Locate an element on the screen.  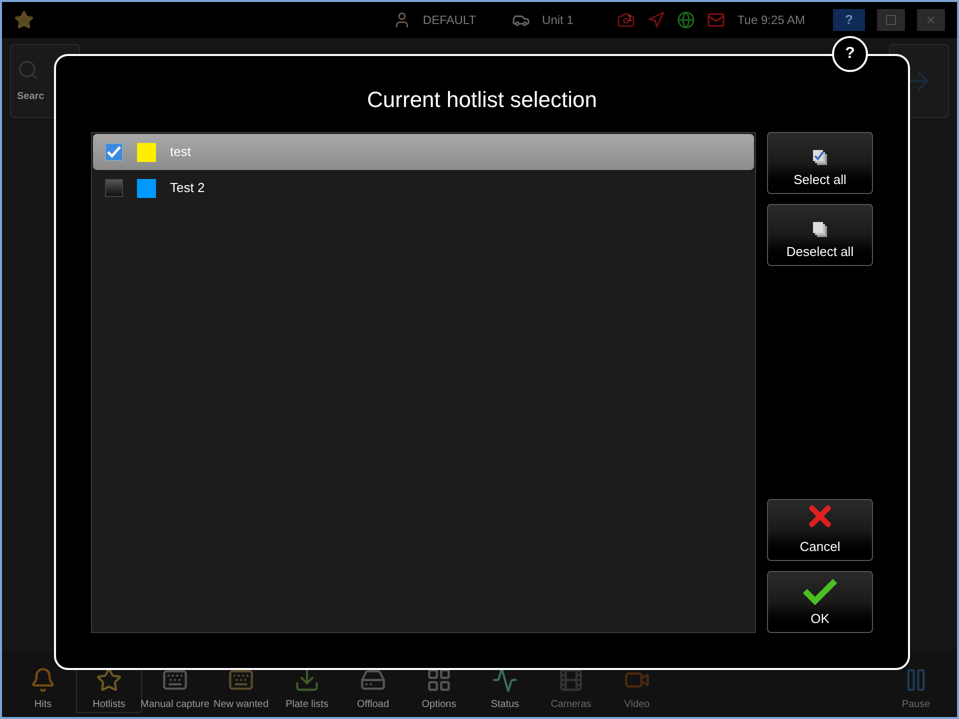
pulse-icon is located at coordinates (505, 680).